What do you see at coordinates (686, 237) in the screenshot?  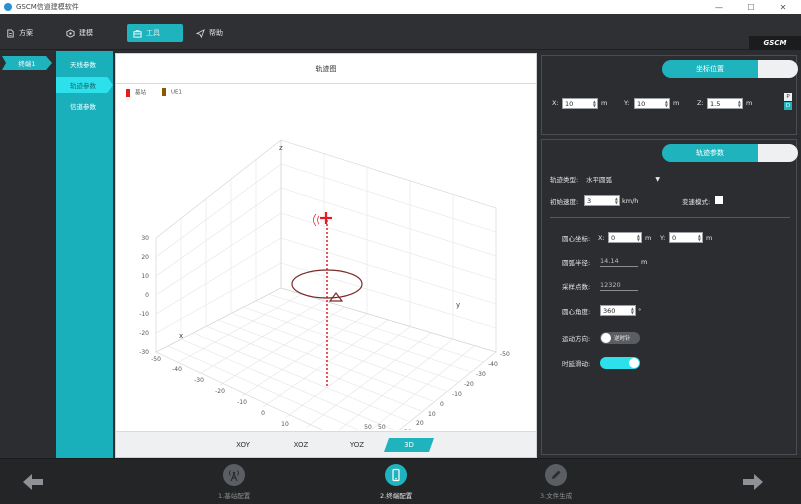 I see `center-y-input: 0 ▲ ▼` at bounding box center [686, 237].